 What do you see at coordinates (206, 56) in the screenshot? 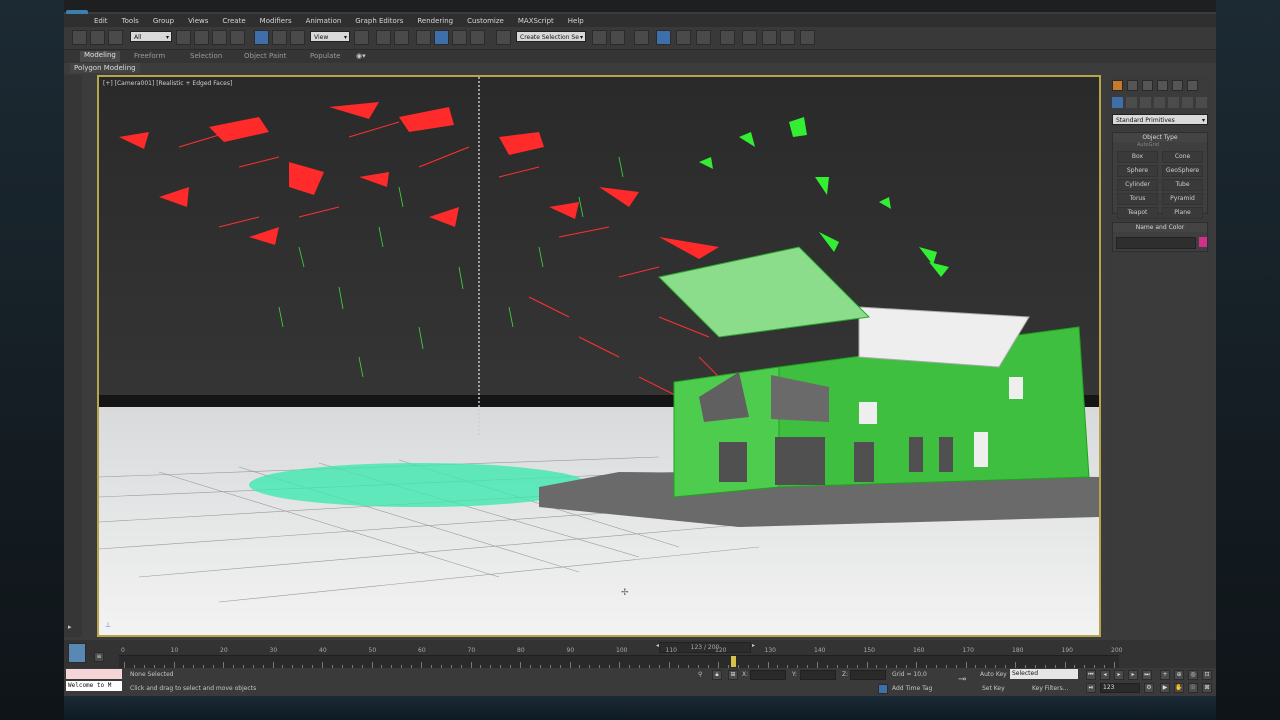
I see `tab-selection: Selection` at bounding box center [206, 56].